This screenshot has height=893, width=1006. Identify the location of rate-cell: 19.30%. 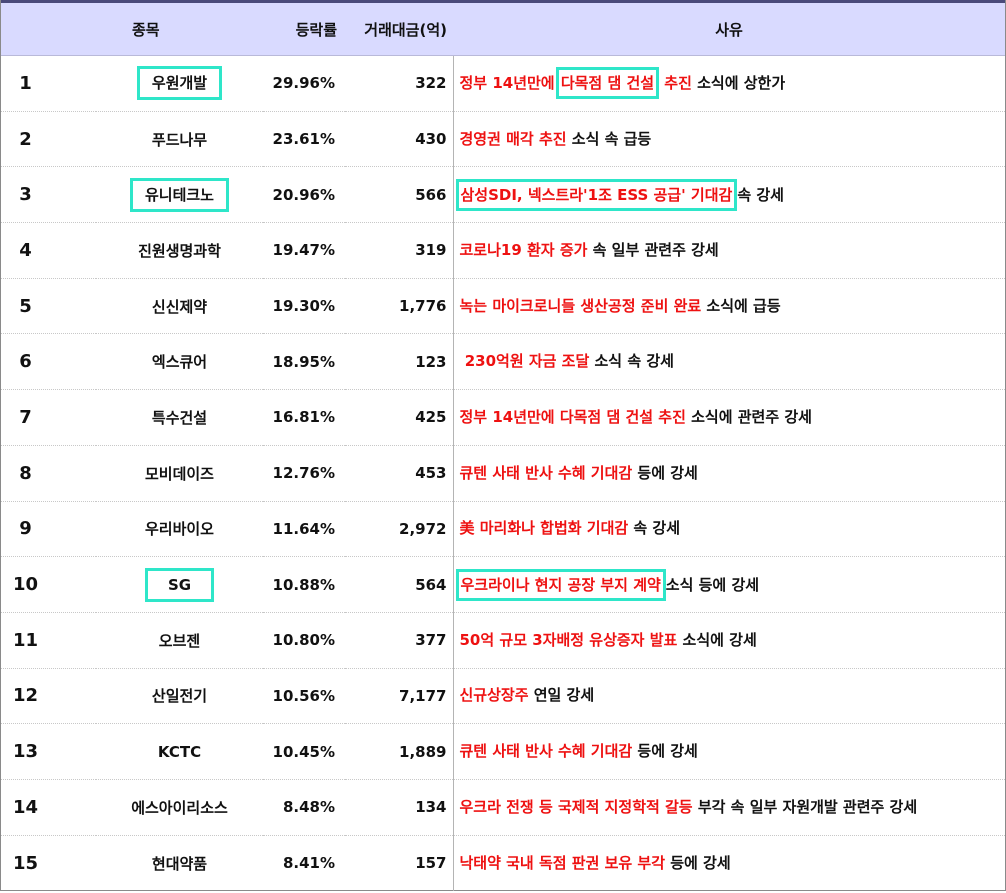
(304, 306).